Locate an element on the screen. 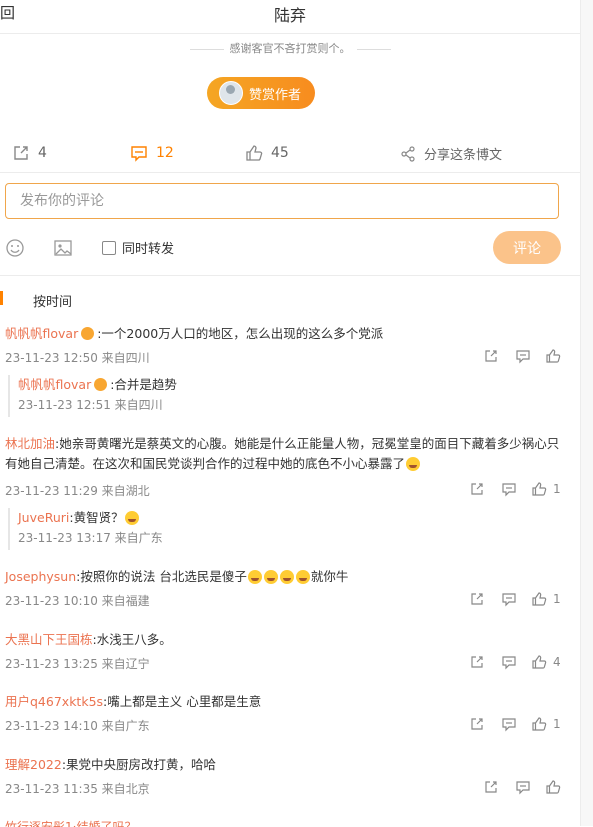 Image resolution: width=593 pixels, height=827 pixels. checkbox is located at coordinates (109, 247).